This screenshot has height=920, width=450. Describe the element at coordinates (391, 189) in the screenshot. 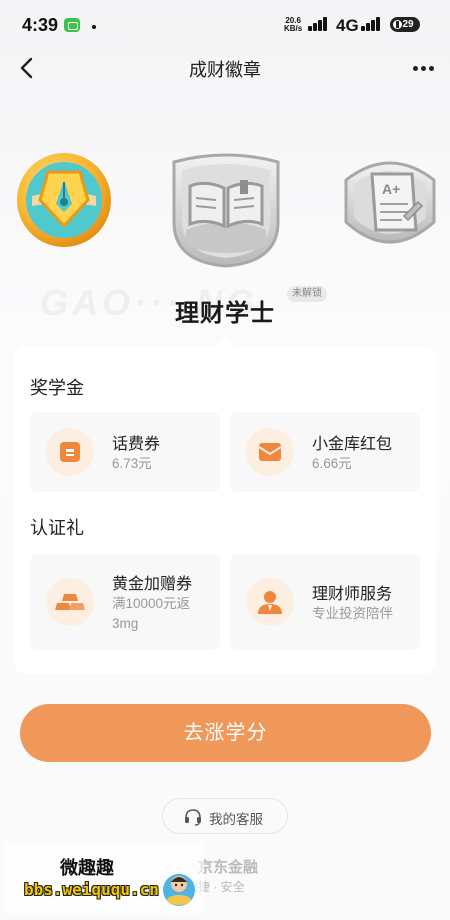

I see `svg-text: A+` at that location.